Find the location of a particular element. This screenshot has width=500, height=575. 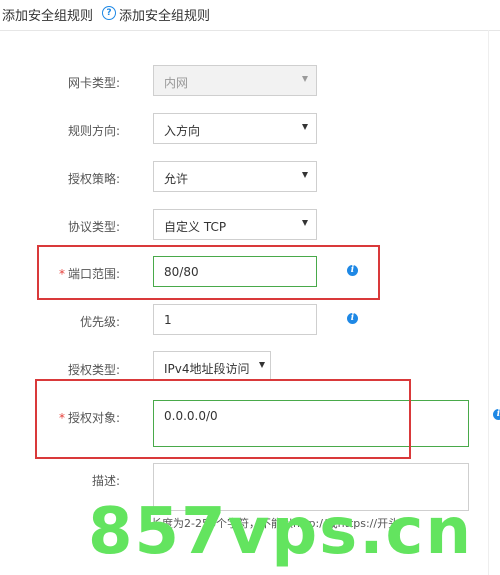

port-range-value: 80/80 is located at coordinates (181, 272).